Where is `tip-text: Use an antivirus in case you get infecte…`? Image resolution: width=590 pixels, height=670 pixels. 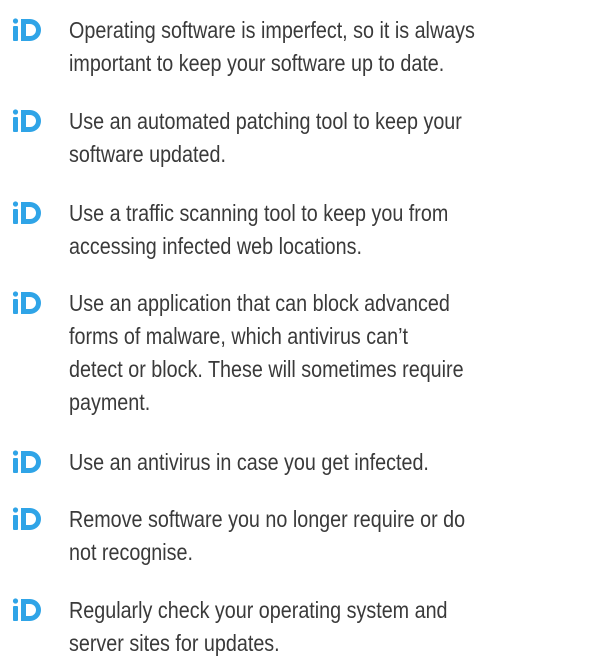 tip-text: Use an antivirus in case you get infecte… is located at coordinates (249, 462).